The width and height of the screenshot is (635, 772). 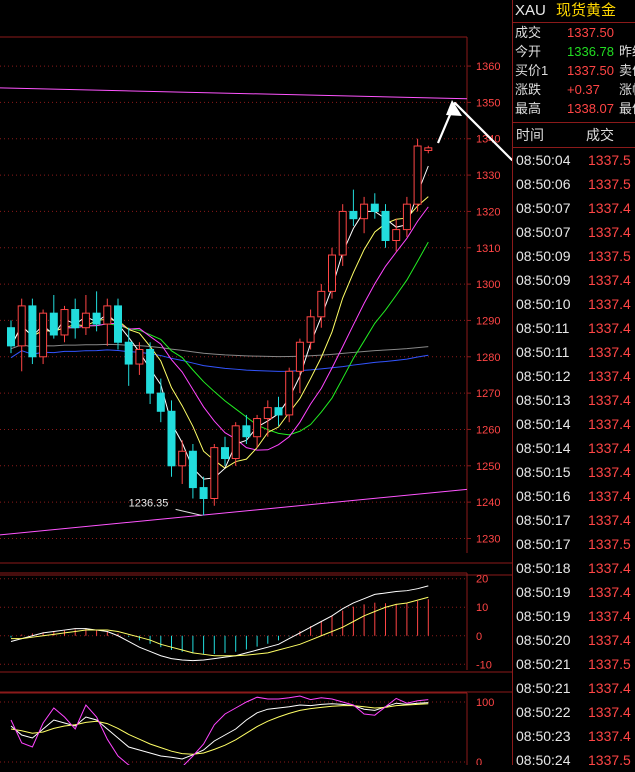 What do you see at coordinates (543, 688) in the screenshot?
I see `tick-time: 08:50:21` at bounding box center [543, 688].